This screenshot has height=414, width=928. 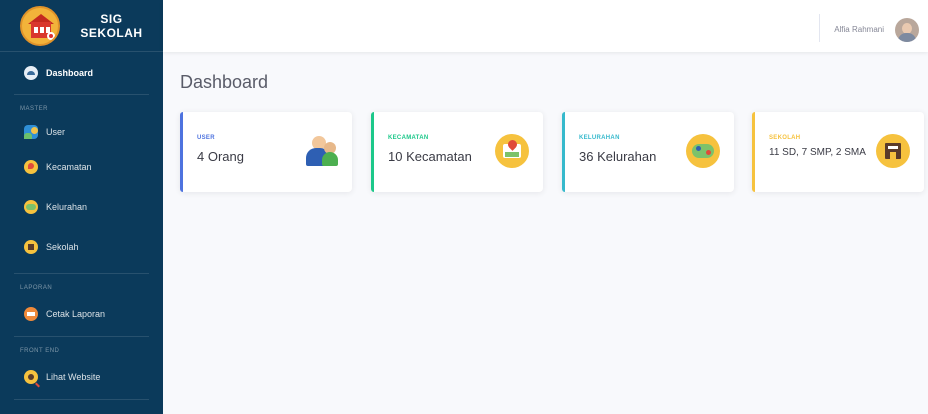 What do you see at coordinates (32, 379) in the screenshot?
I see `eye-icon` at bounding box center [32, 379].